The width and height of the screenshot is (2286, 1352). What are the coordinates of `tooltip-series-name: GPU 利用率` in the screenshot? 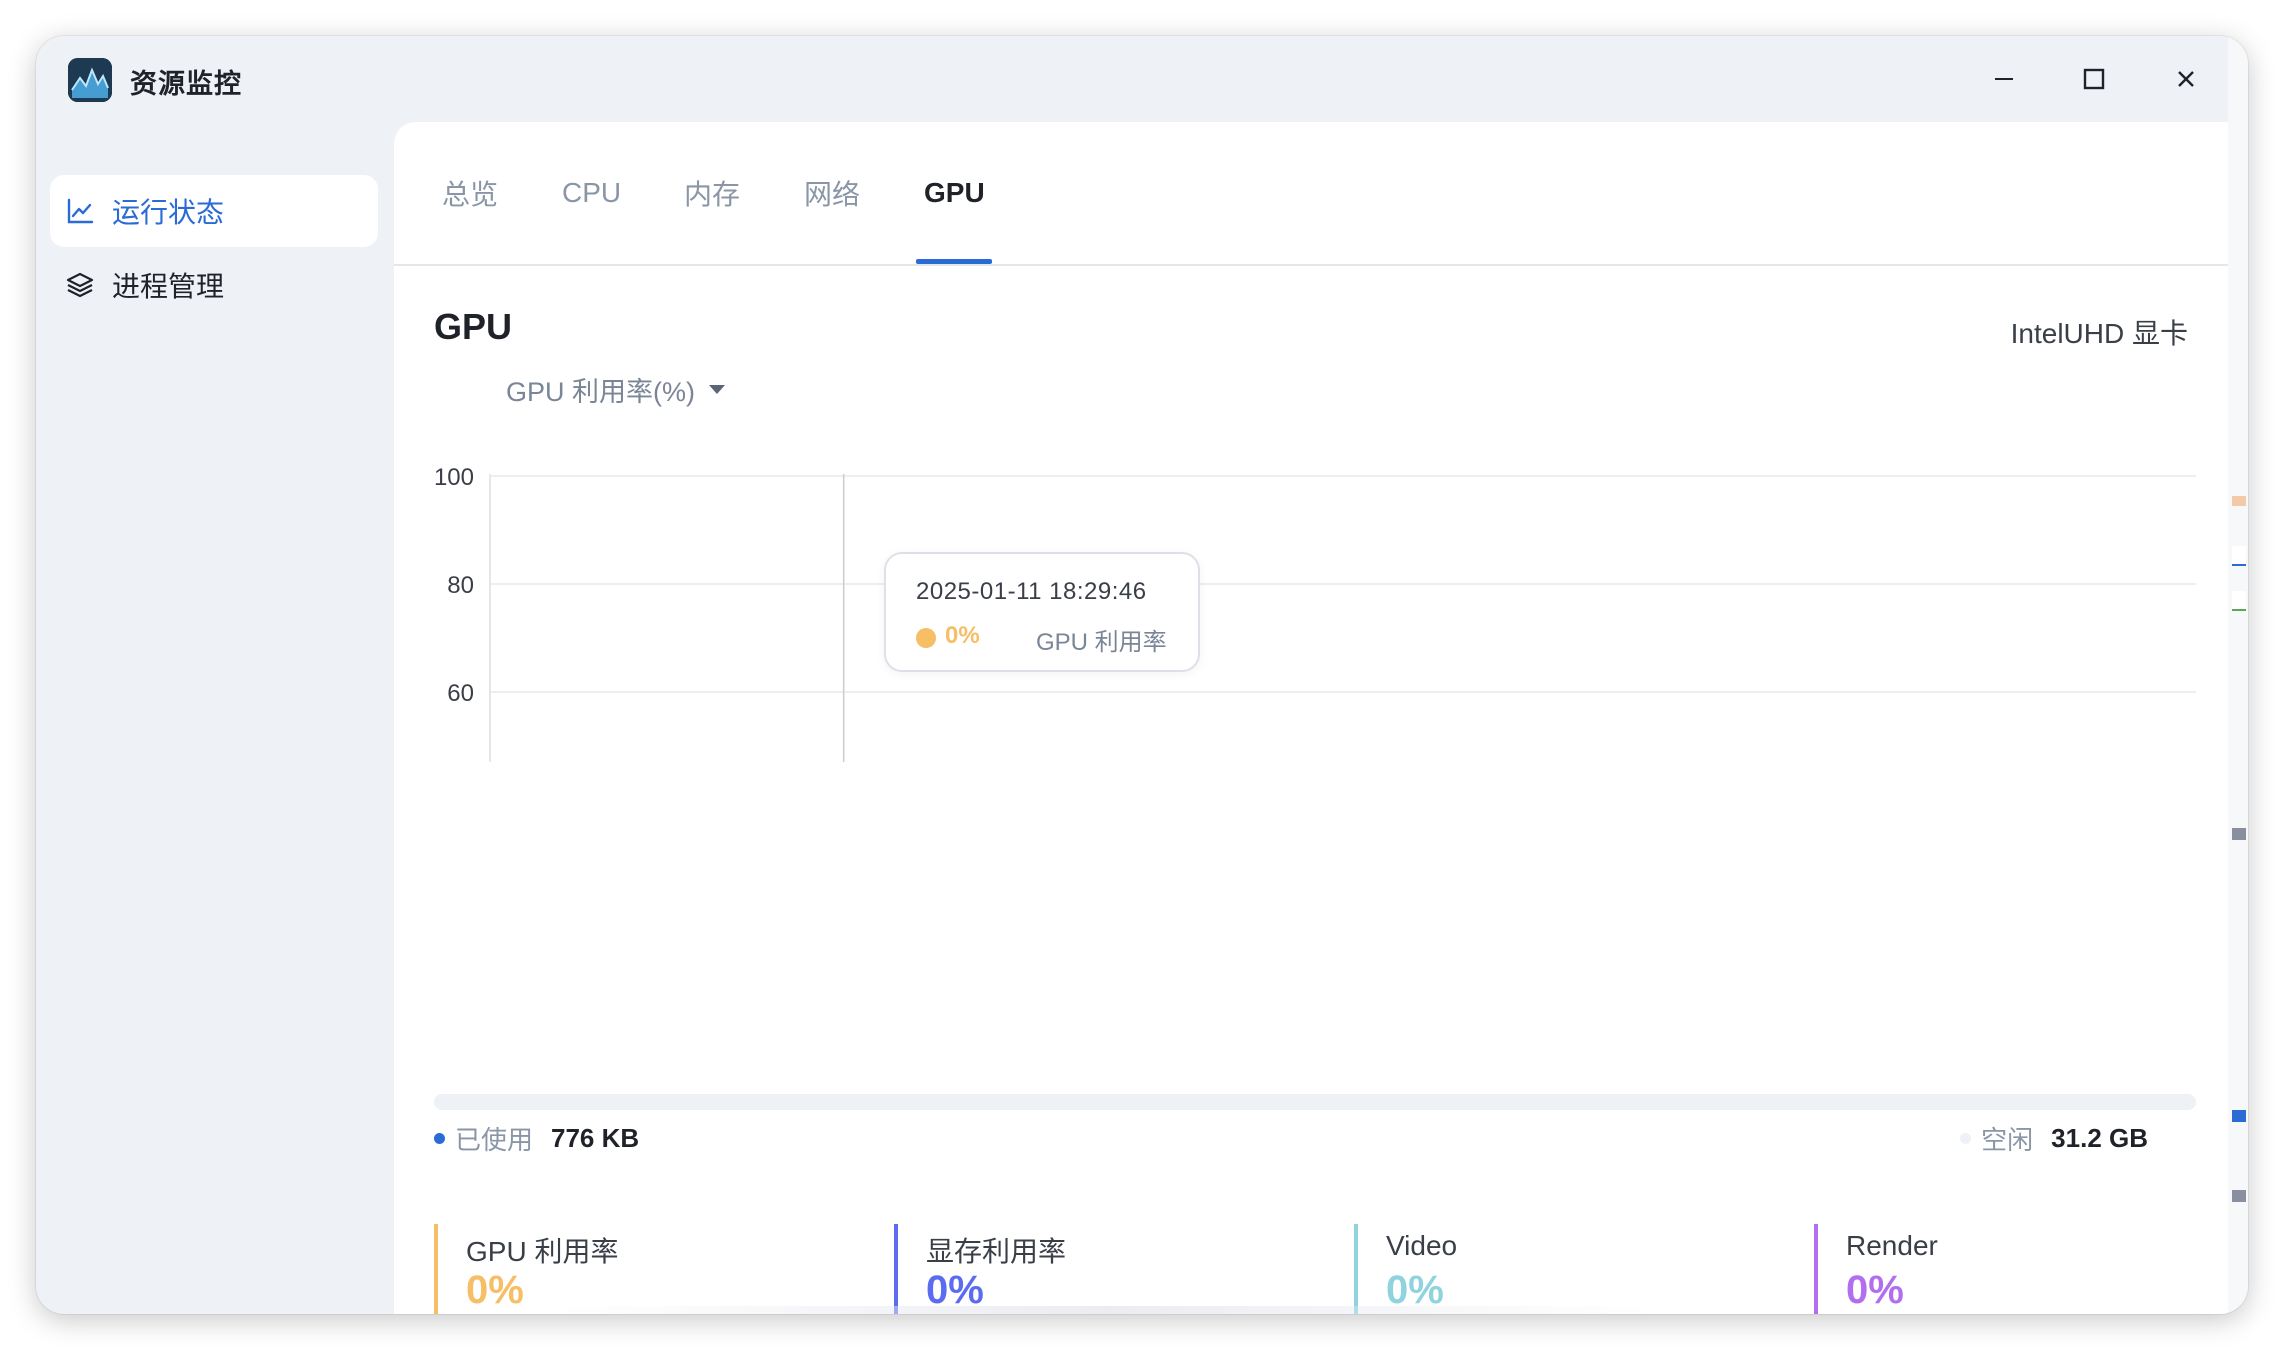 It's located at (1101, 642).